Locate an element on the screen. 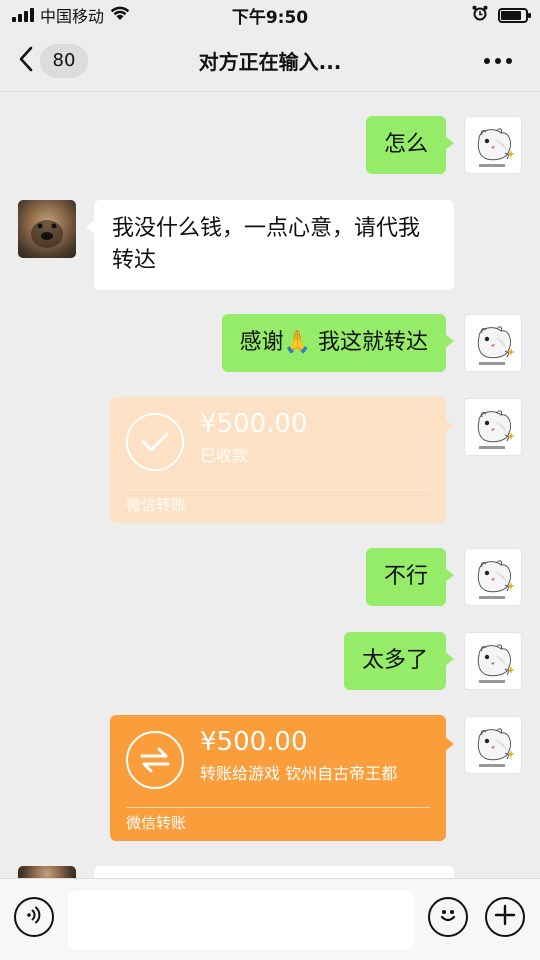 The height and width of the screenshot is (960, 540). battery-icon is located at coordinates (514, 15).